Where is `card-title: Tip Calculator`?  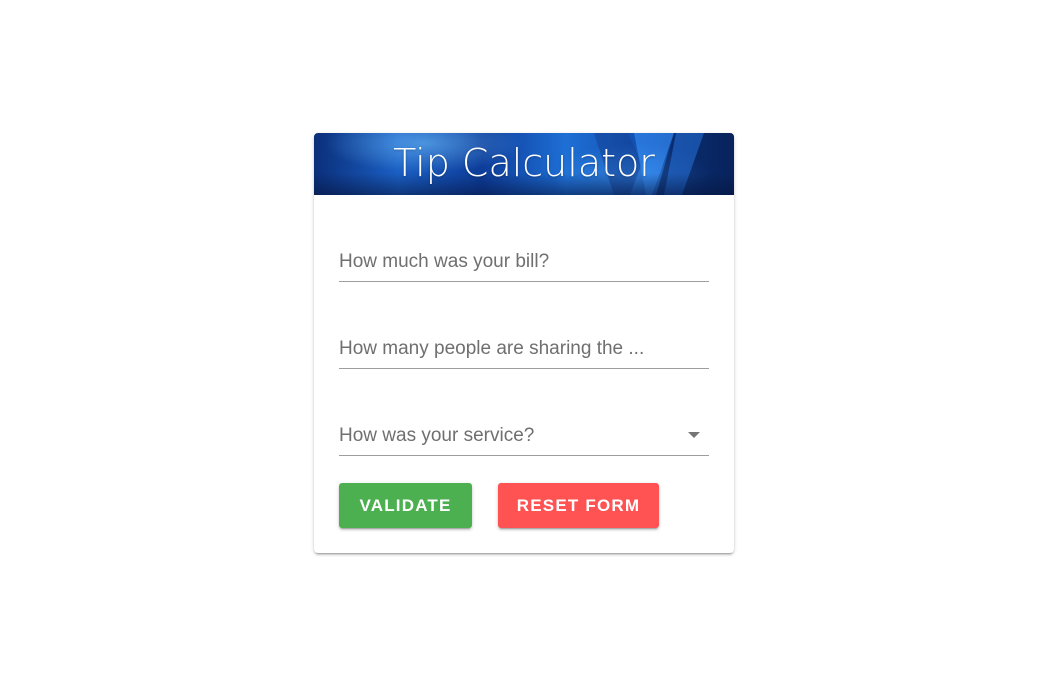 card-title: Tip Calculator is located at coordinates (524, 163).